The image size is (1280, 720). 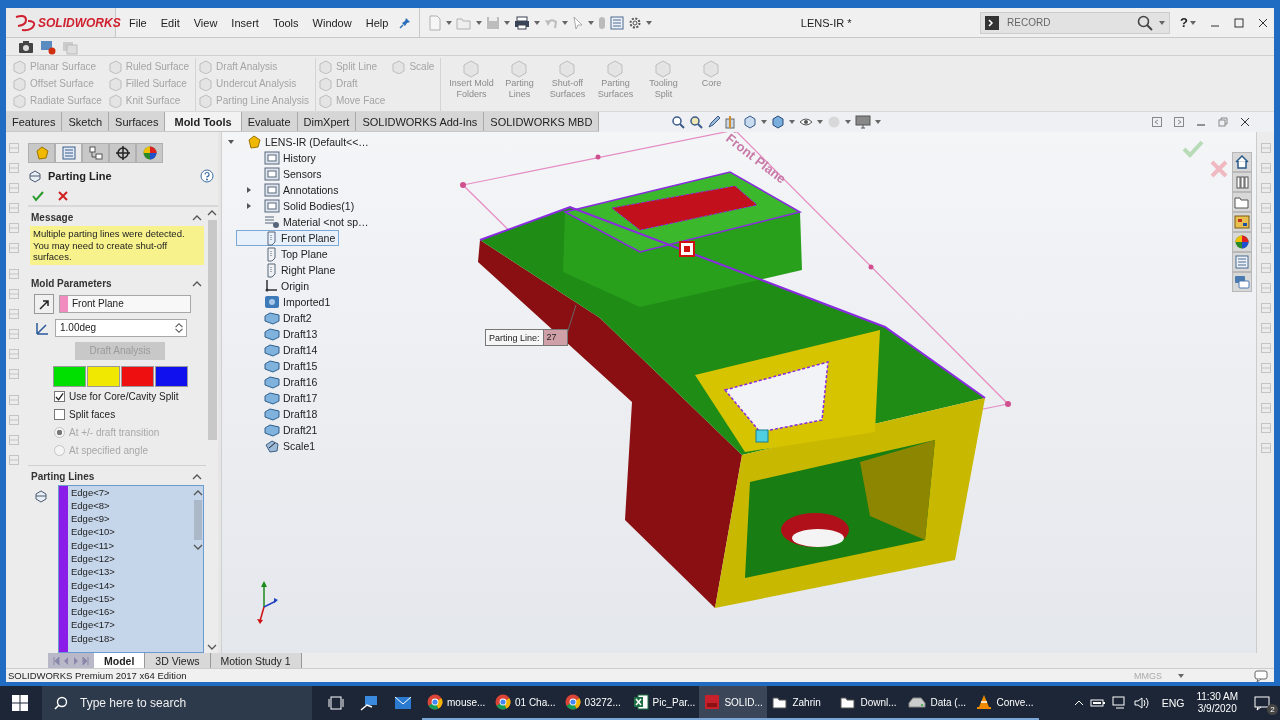 What do you see at coordinates (801, 703) in the screenshot?
I see `taskbar-app-button: Zahrin` at bounding box center [801, 703].